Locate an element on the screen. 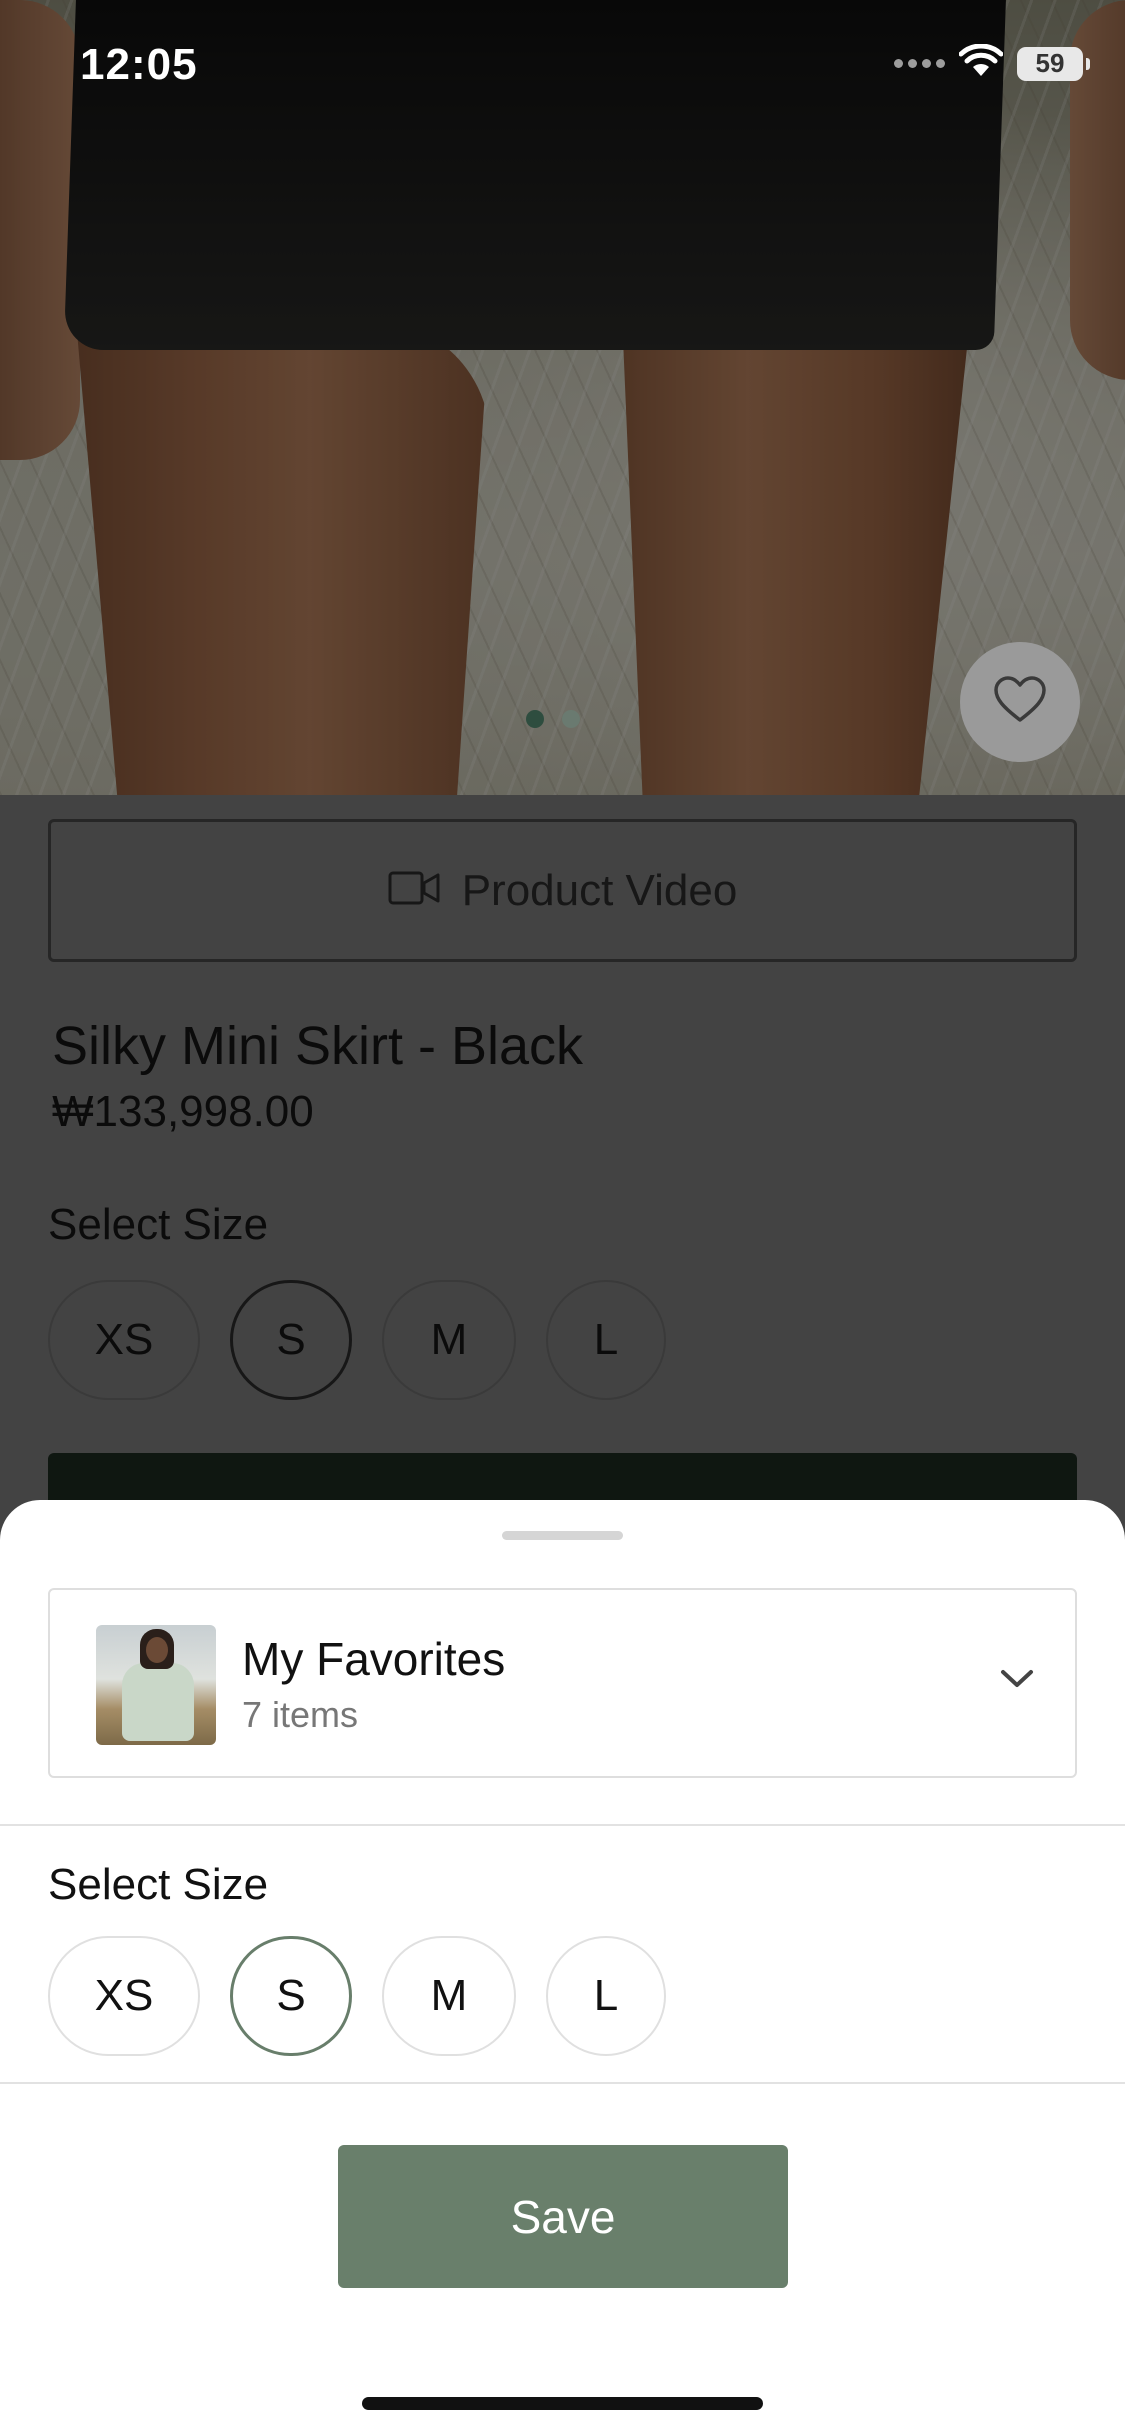  sheet-size-xs: XS is located at coordinates (124, 1996).